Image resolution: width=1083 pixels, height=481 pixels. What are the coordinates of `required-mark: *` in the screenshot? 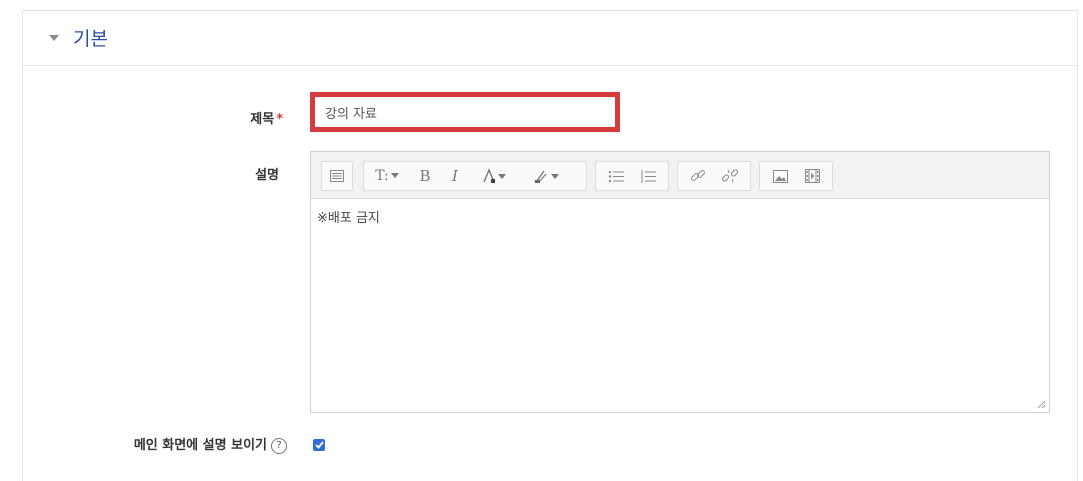 It's located at (279, 119).